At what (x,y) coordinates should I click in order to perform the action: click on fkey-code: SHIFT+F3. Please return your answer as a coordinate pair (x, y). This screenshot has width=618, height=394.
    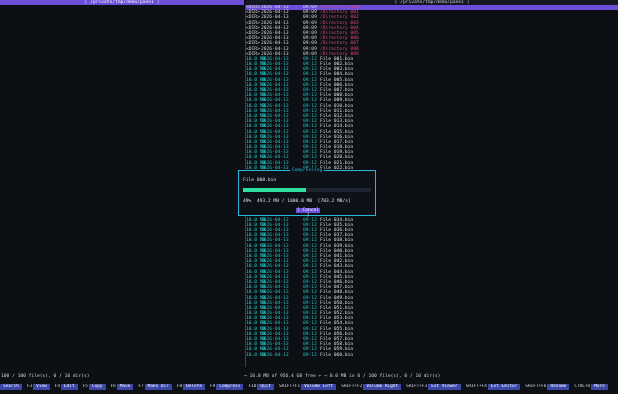
    Looking at the image, I should click on (417, 386).